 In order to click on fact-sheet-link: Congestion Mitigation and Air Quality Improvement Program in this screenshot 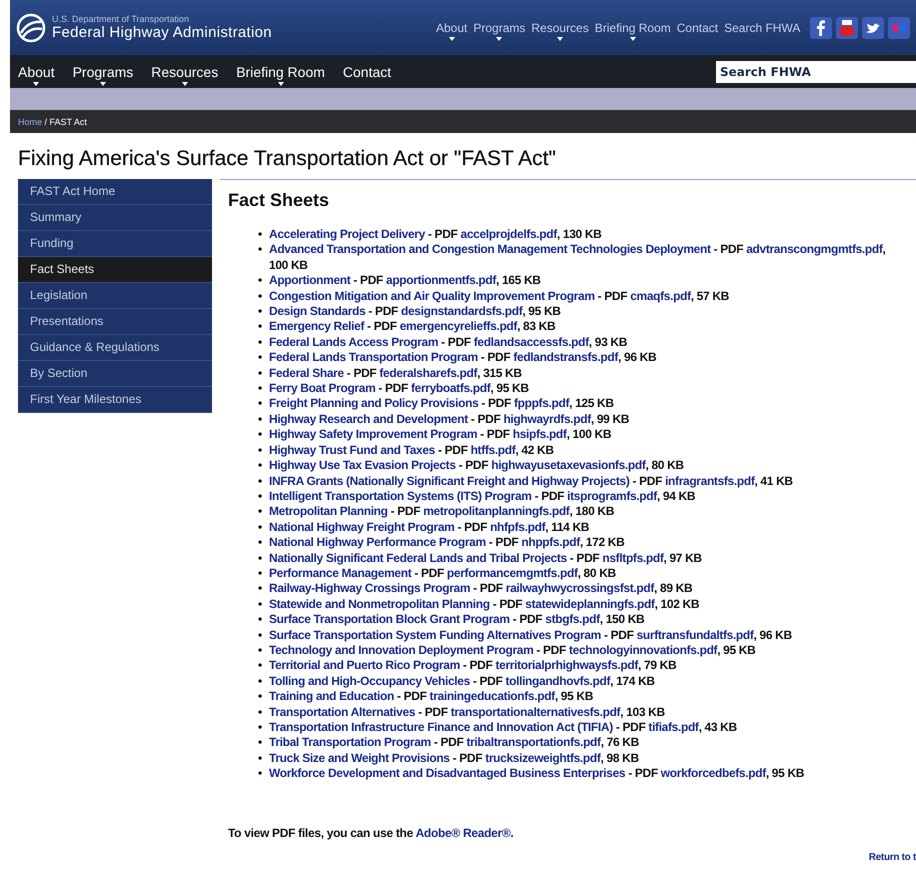, I will do `click(432, 295)`.